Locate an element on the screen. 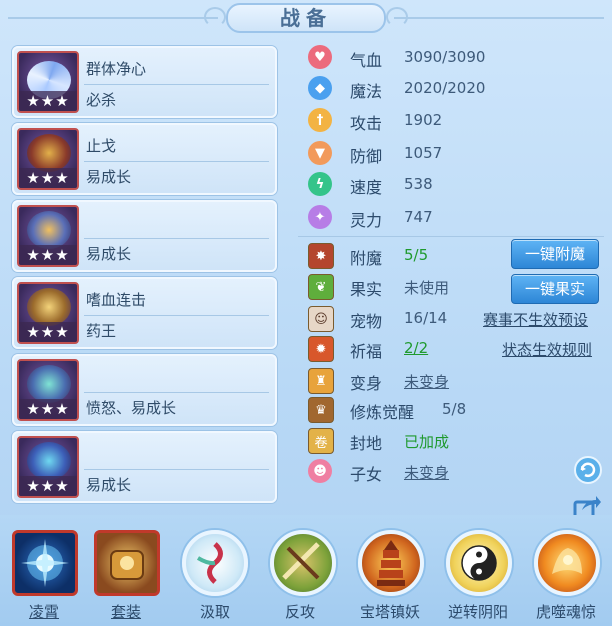  transform-icon: ♜ is located at coordinates (321, 381).